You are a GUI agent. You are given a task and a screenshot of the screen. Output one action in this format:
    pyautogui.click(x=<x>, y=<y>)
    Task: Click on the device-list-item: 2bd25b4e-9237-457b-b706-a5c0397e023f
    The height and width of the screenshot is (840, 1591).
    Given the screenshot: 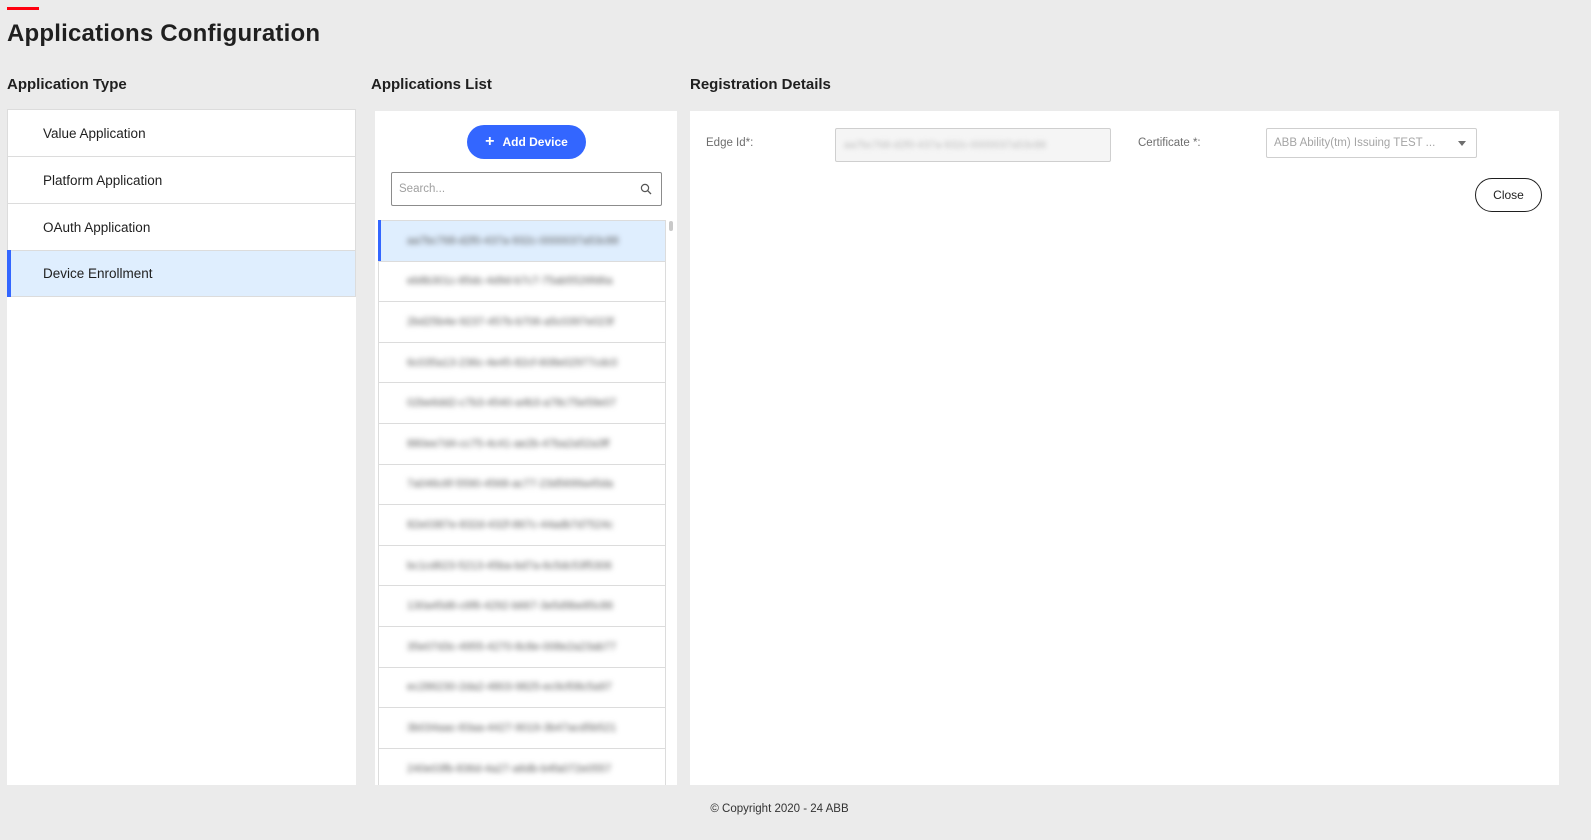 What is the action you would take?
    pyautogui.click(x=522, y=321)
    